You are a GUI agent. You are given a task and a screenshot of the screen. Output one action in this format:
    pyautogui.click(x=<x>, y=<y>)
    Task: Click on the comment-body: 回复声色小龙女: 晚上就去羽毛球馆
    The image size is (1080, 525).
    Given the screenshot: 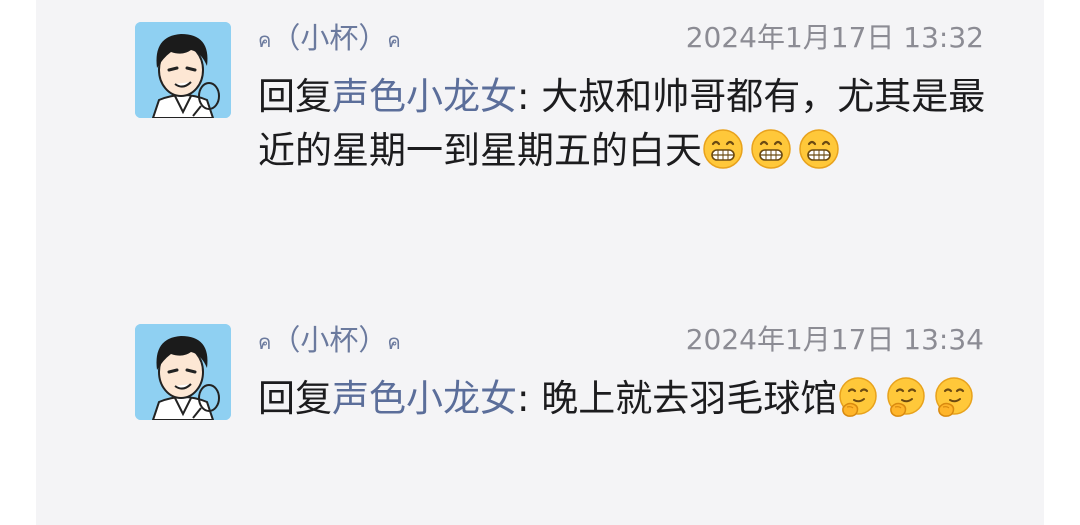 What is the action you would take?
    pyautogui.click(x=633, y=399)
    